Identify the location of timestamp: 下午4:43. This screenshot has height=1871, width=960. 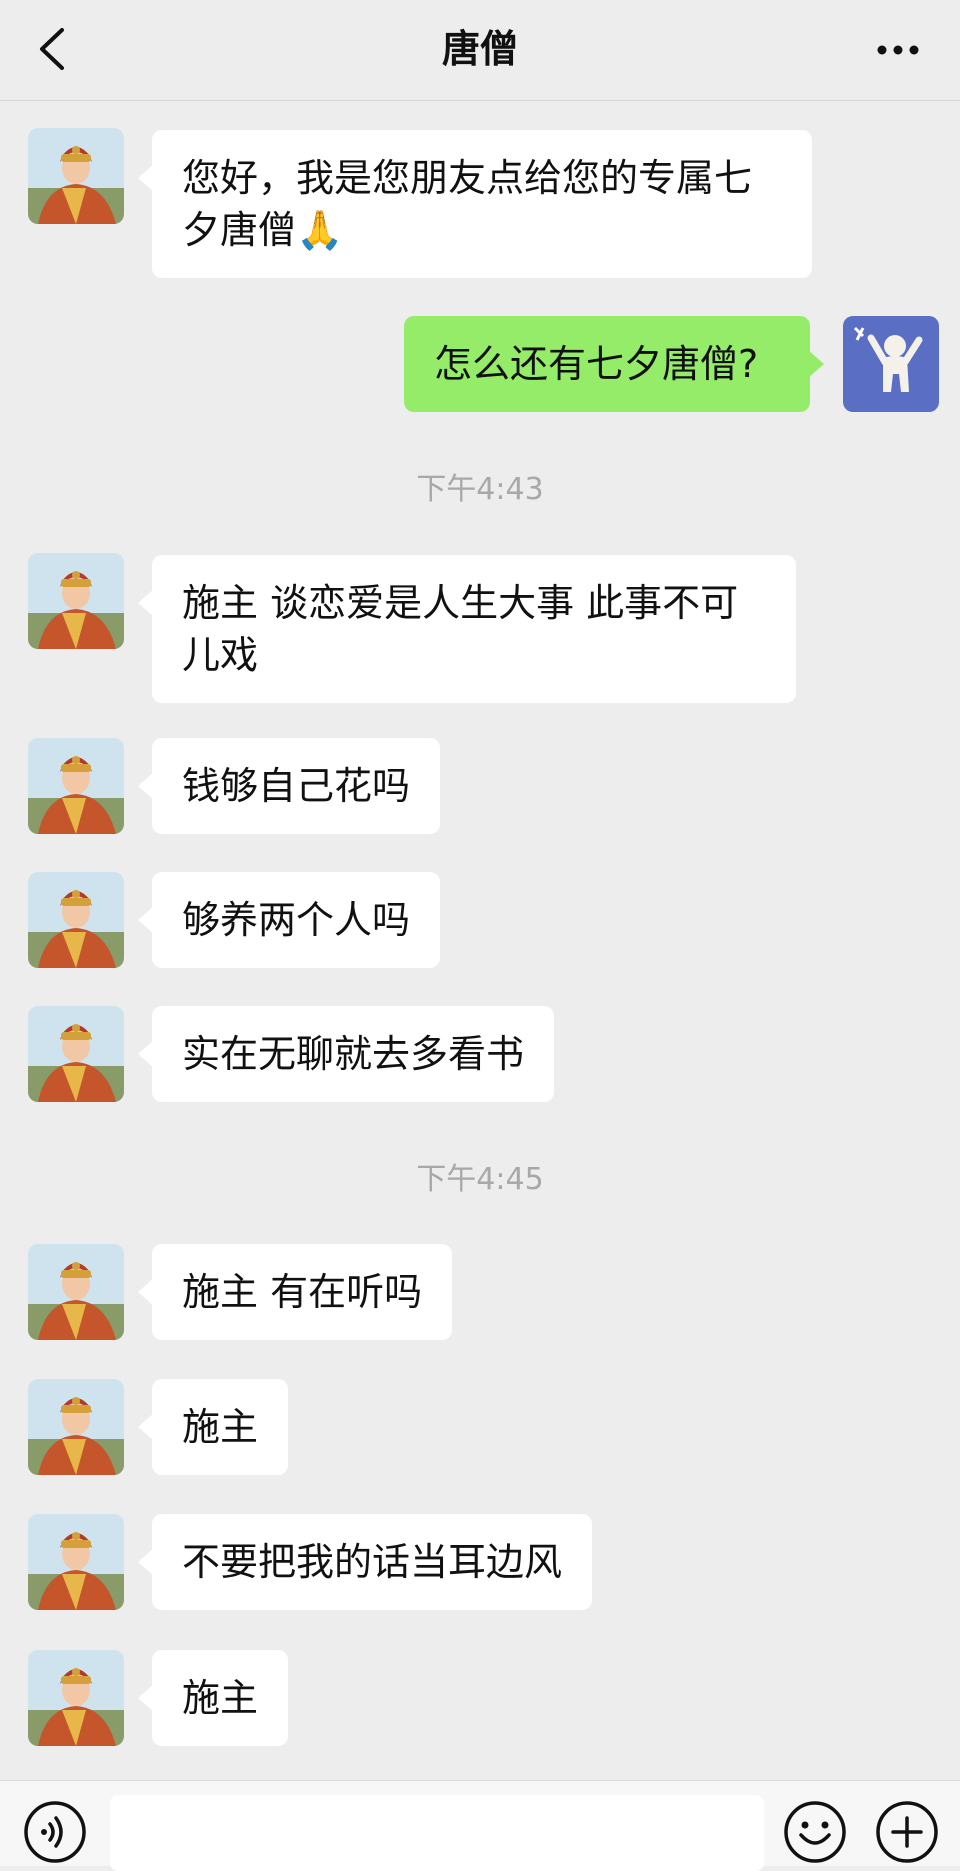
(480, 489).